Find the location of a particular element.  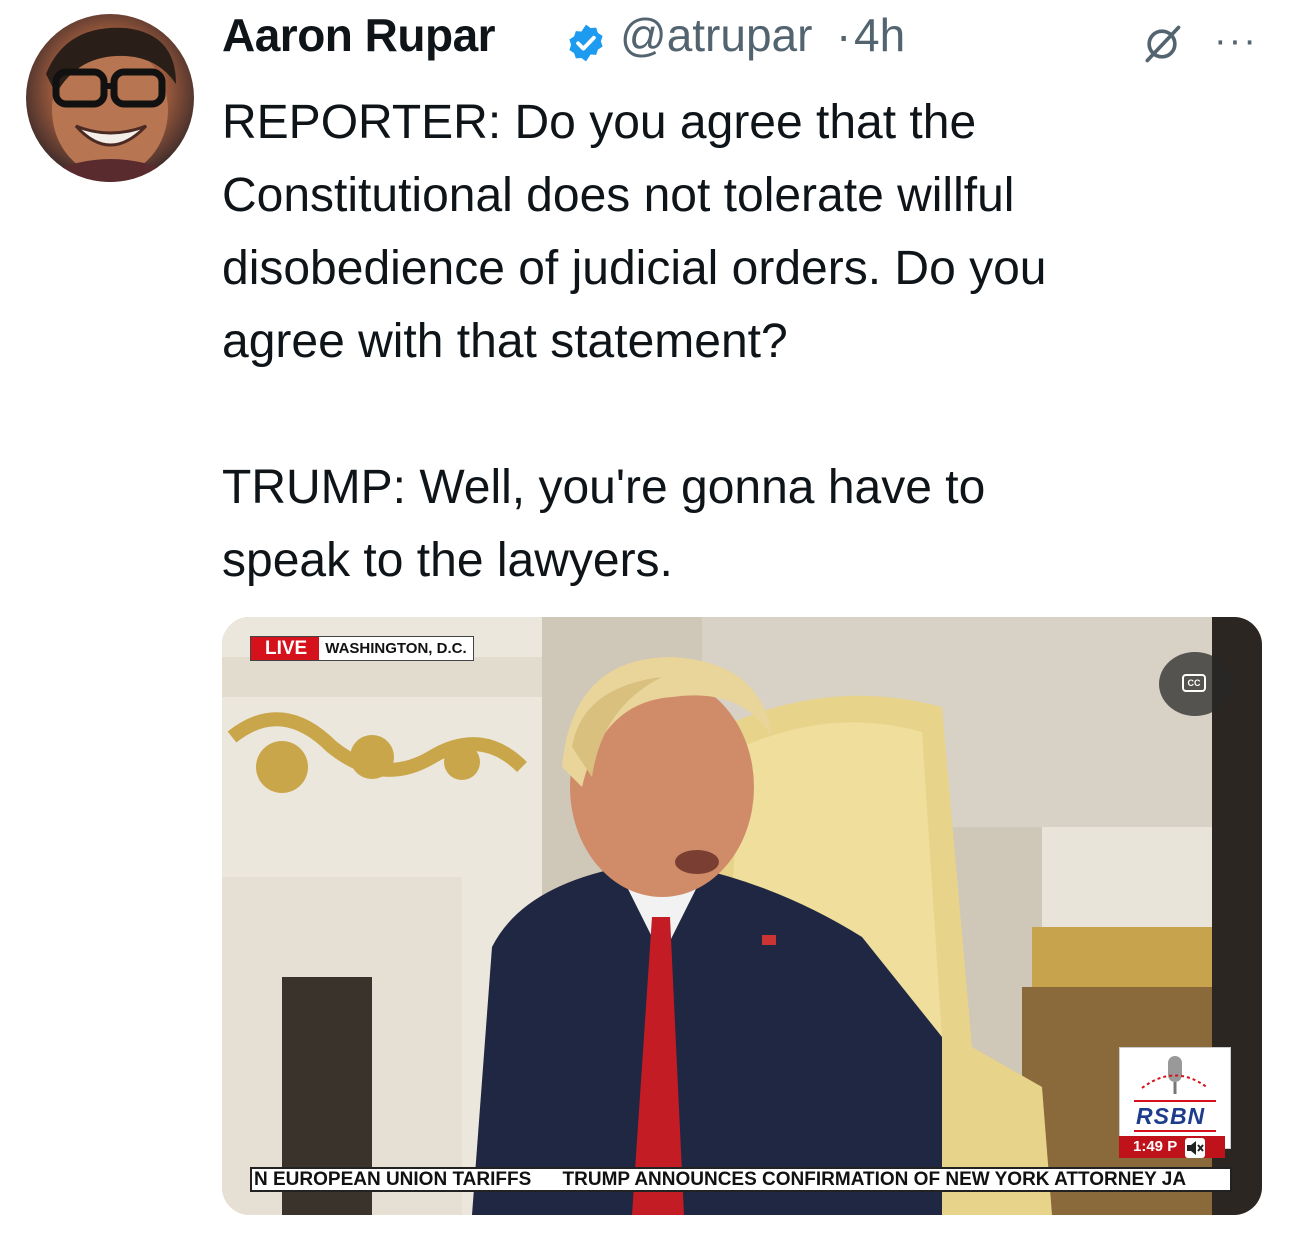

logo-rule-bottom is located at coordinates (1175, 1131).